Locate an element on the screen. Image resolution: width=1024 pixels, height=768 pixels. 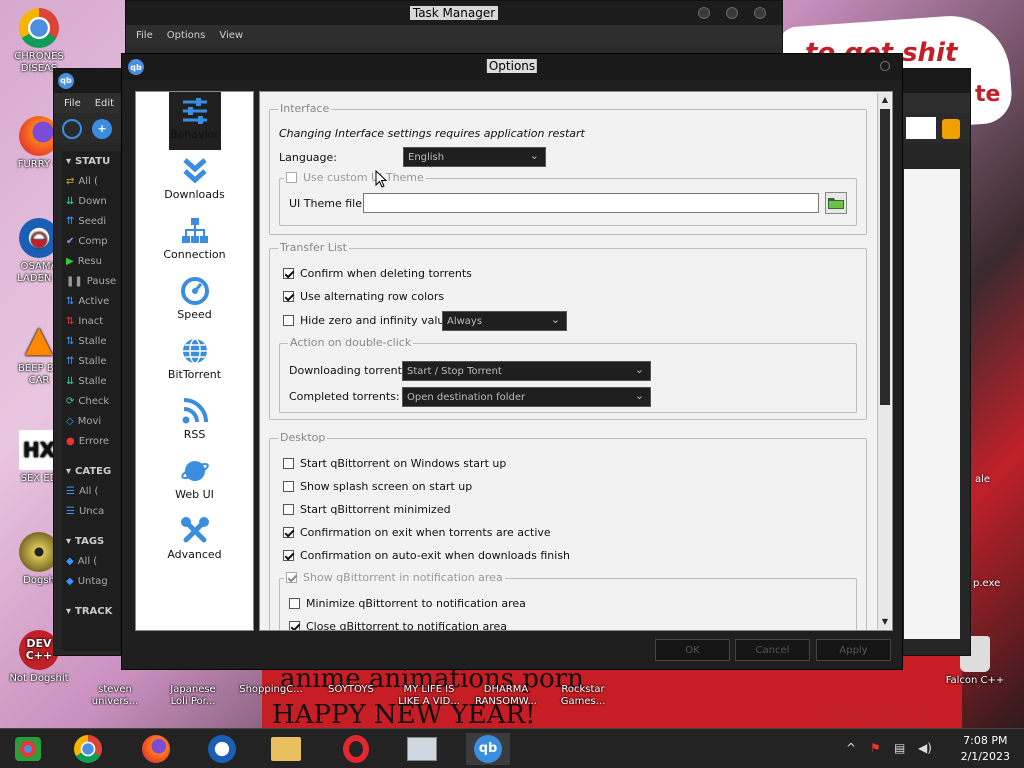
status-item-paused: ❚❚ Pause is located at coordinates (92, 281).